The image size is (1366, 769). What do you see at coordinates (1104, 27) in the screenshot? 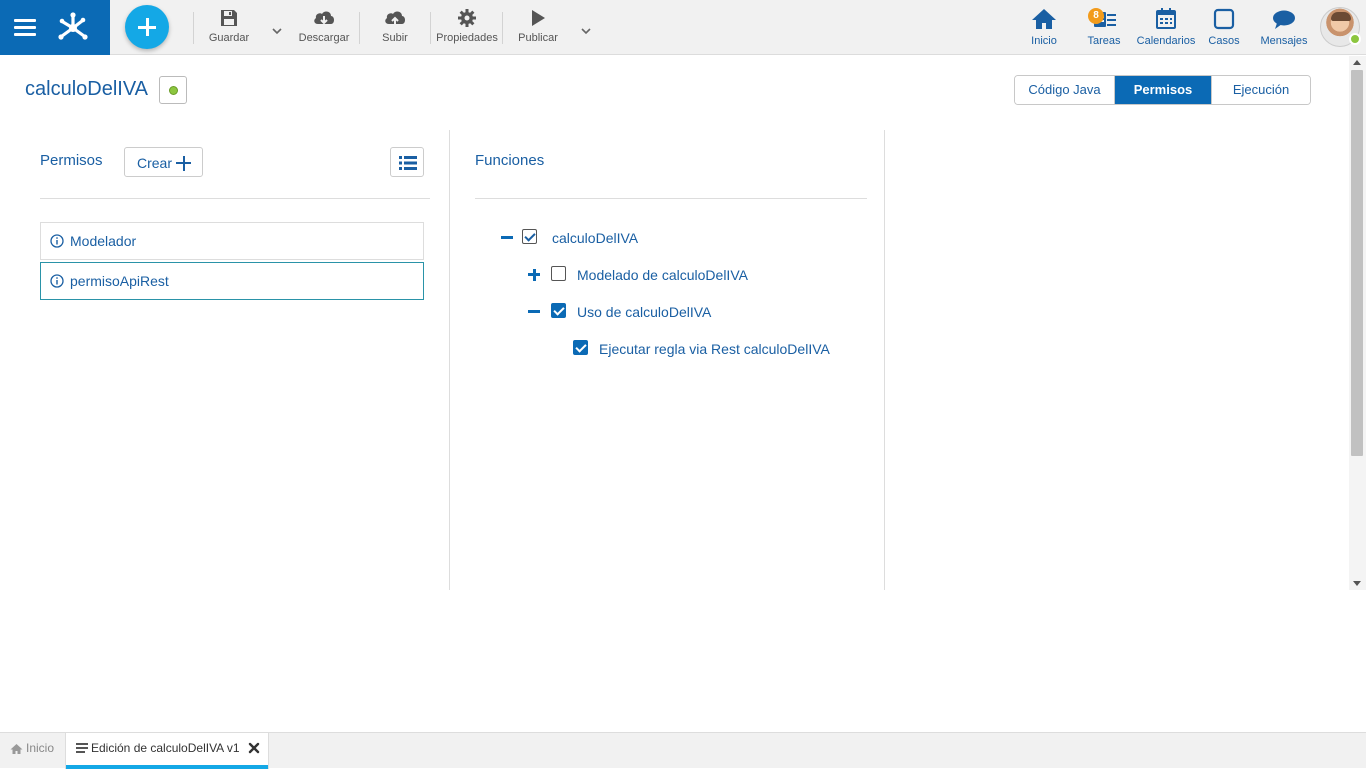
I see `nav-tasks-button: 8 Tareas` at bounding box center [1104, 27].